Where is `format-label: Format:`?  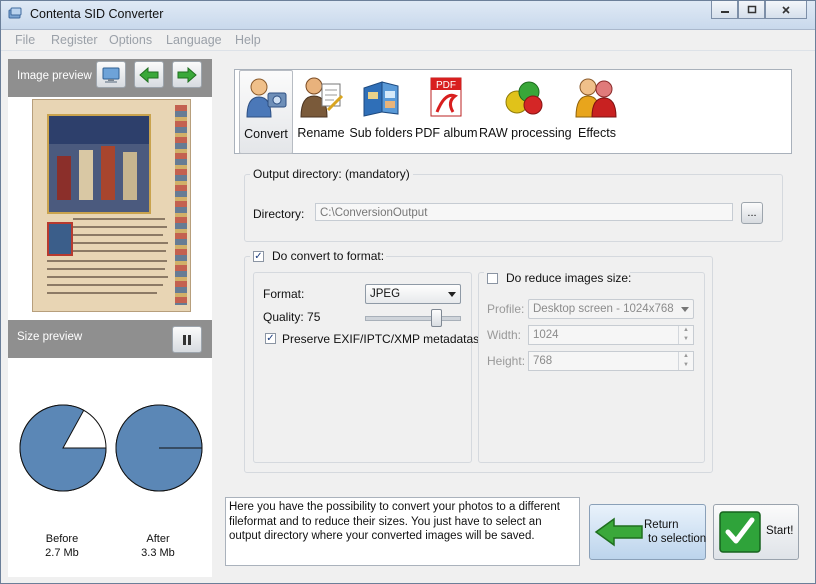 format-label: Format: is located at coordinates (284, 294).